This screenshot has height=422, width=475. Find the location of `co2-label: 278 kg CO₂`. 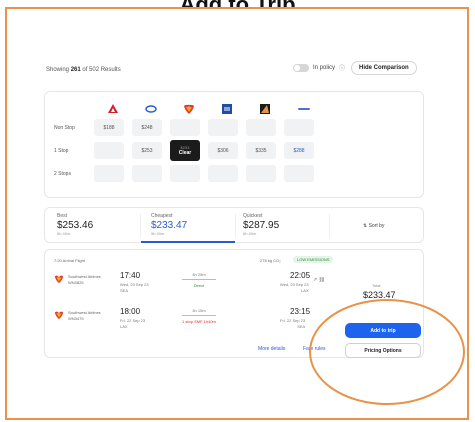

co2-label: 278 kg CO₂ is located at coordinates (270, 260).